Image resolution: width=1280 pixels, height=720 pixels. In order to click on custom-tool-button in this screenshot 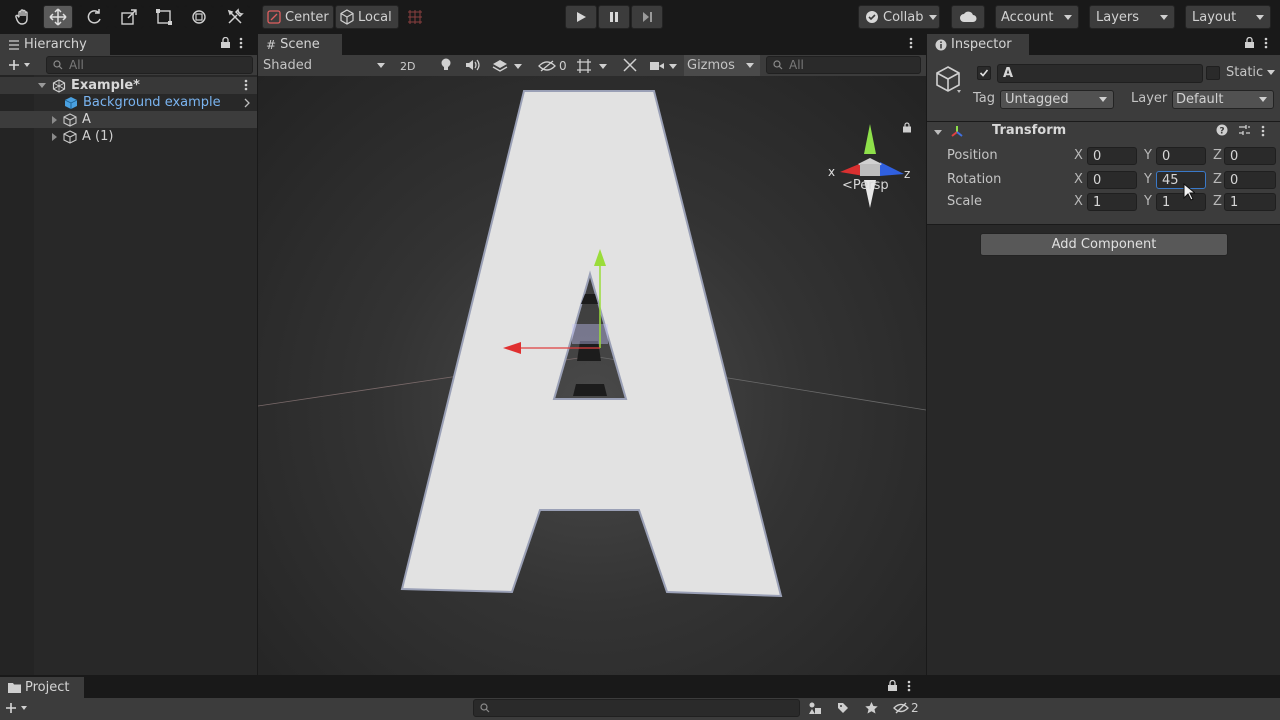, I will do `click(235, 17)`.